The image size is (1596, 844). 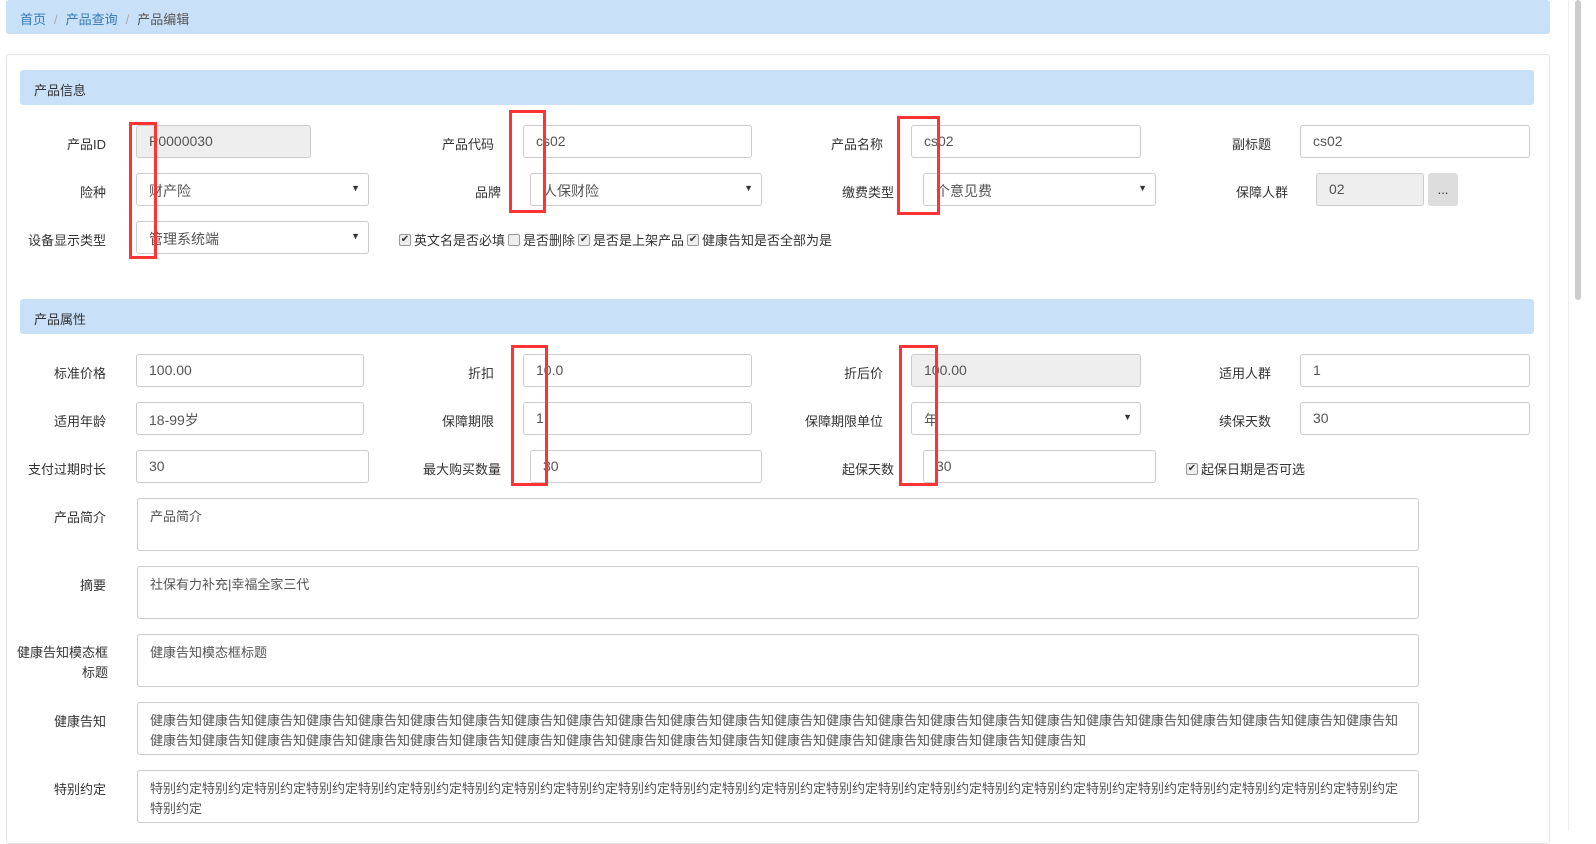 What do you see at coordinates (1370, 189) in the screenshot?
I see `insured-group-field: 02` at bounding box center [1370, 189].